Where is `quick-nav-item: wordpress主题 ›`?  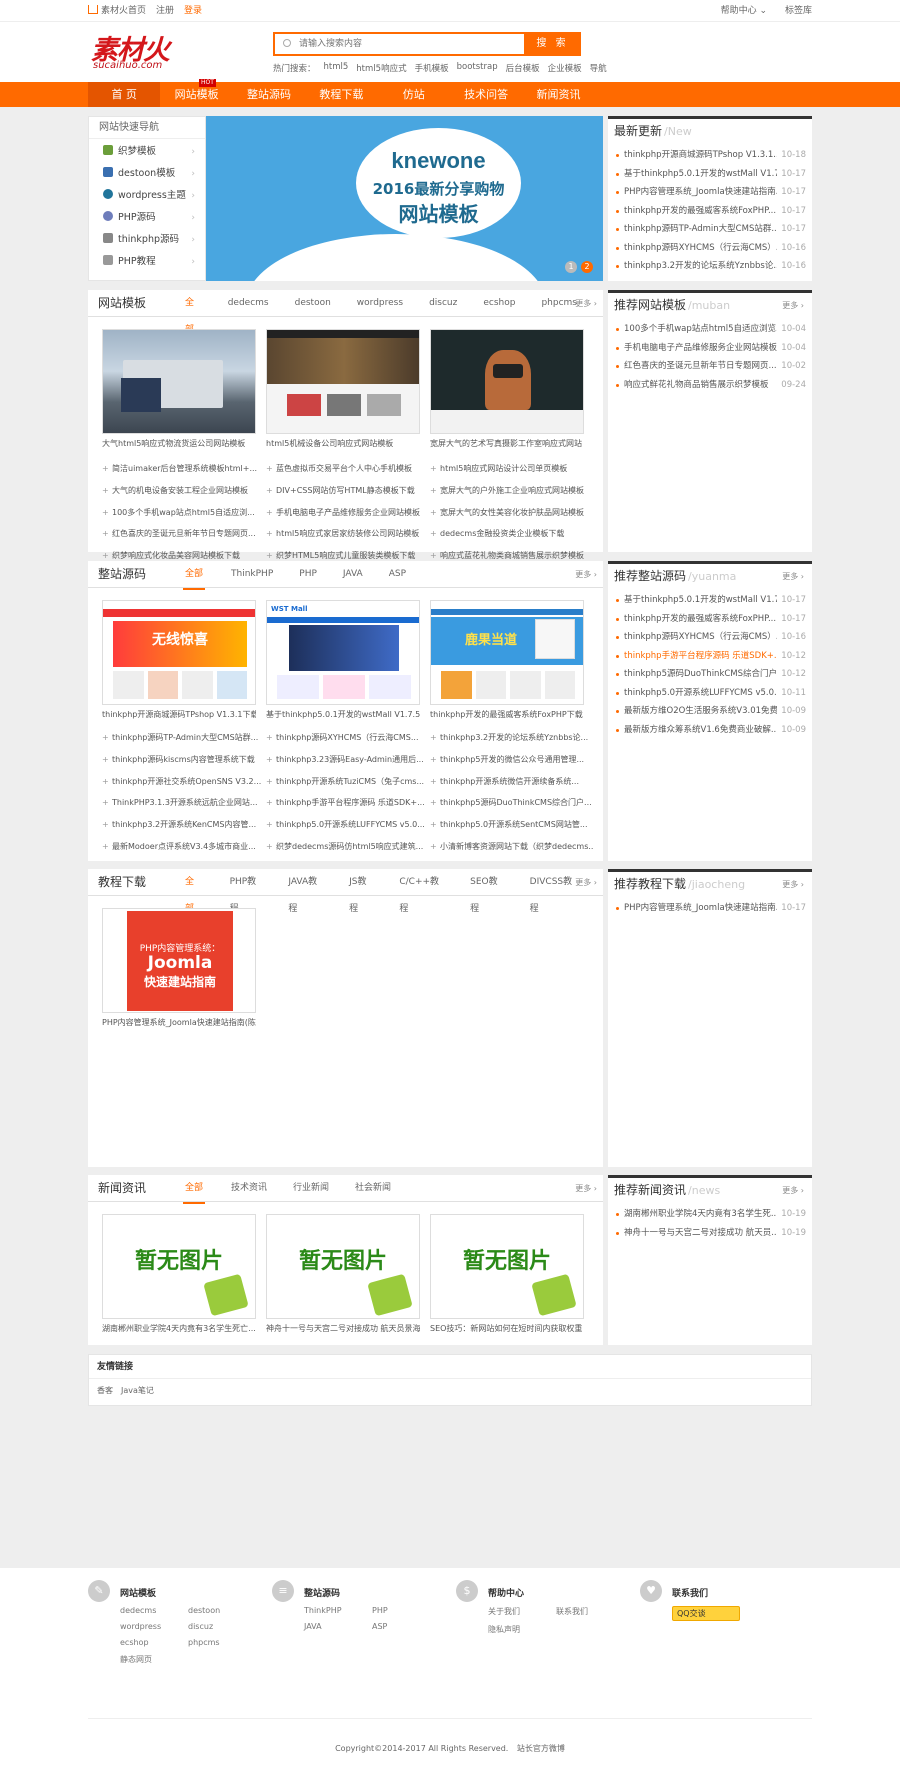 quick-nav-item: wordpress主题 › is located at coordinates (154, 196).